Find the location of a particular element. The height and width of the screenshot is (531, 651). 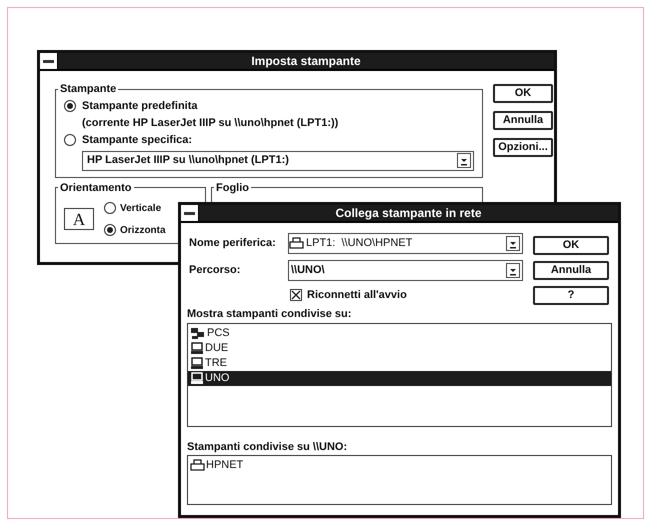

radio-label: Stampante predefinita is located at coordinates (140, 106).